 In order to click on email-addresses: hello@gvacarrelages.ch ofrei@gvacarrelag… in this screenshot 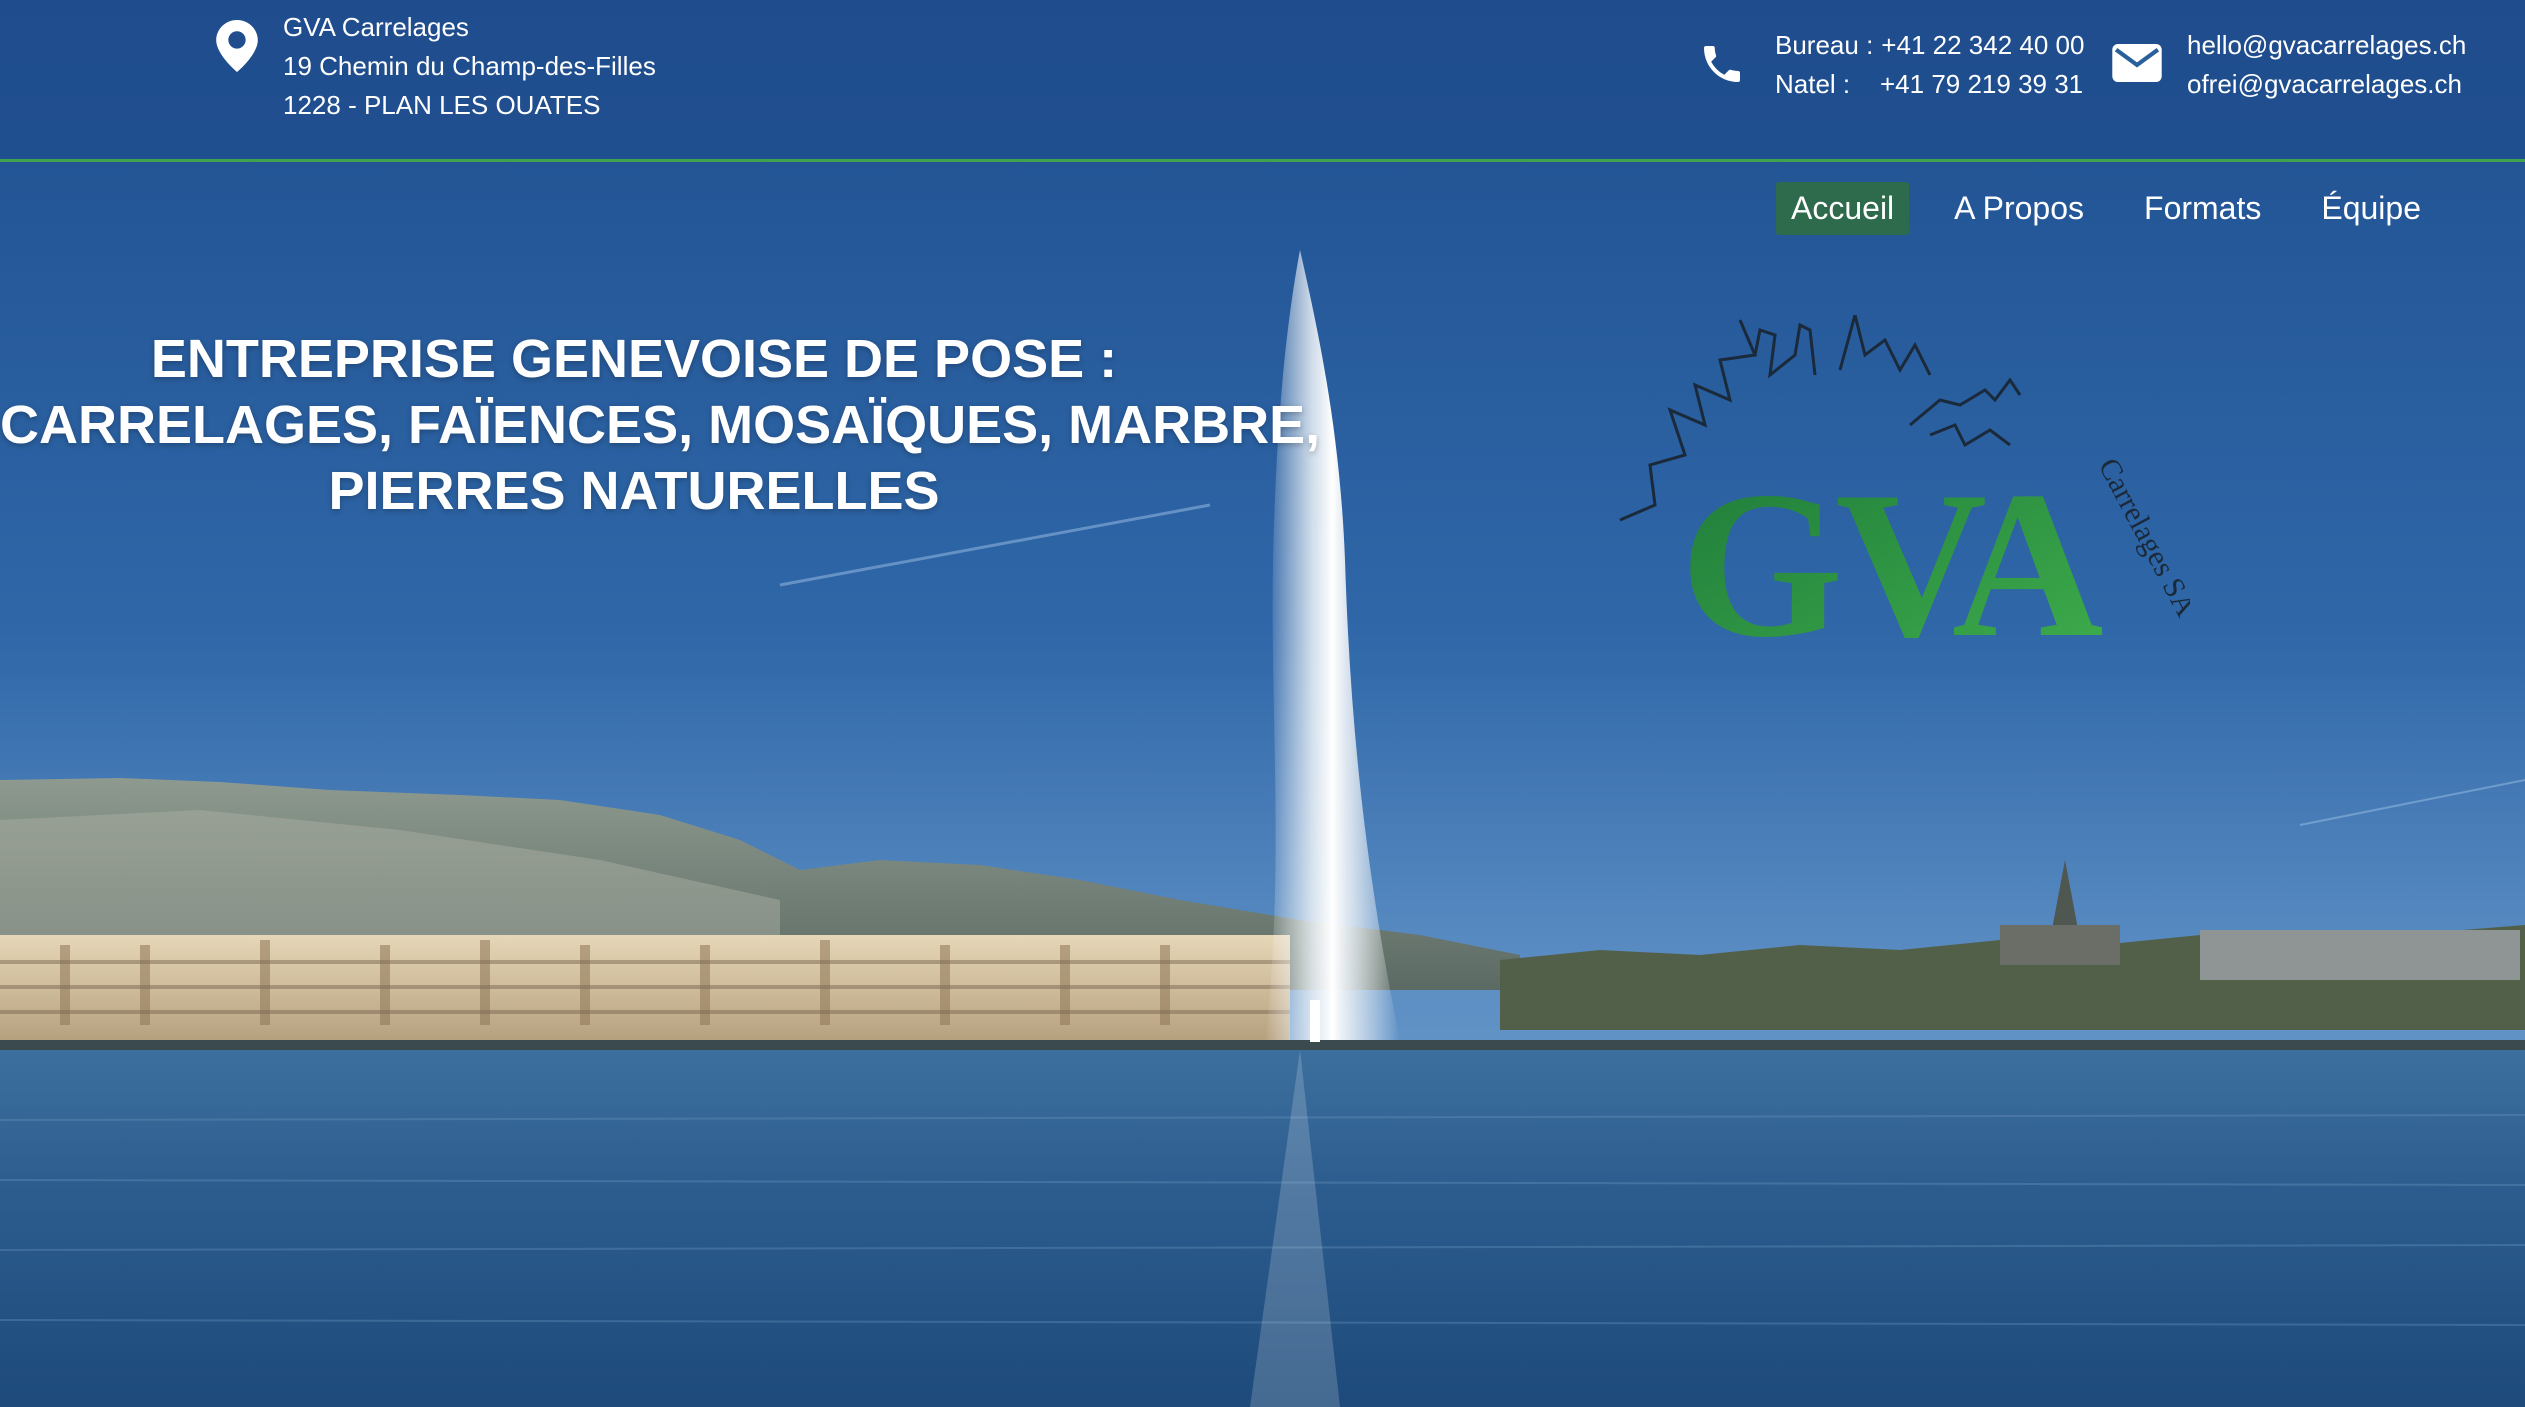, I will do `click(2326, 65)`.